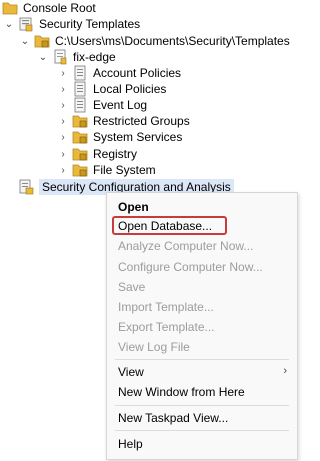  Describe the element at coordinates (138, 137) in the screenshot. I see `tree-item-label: System Services` at that location.